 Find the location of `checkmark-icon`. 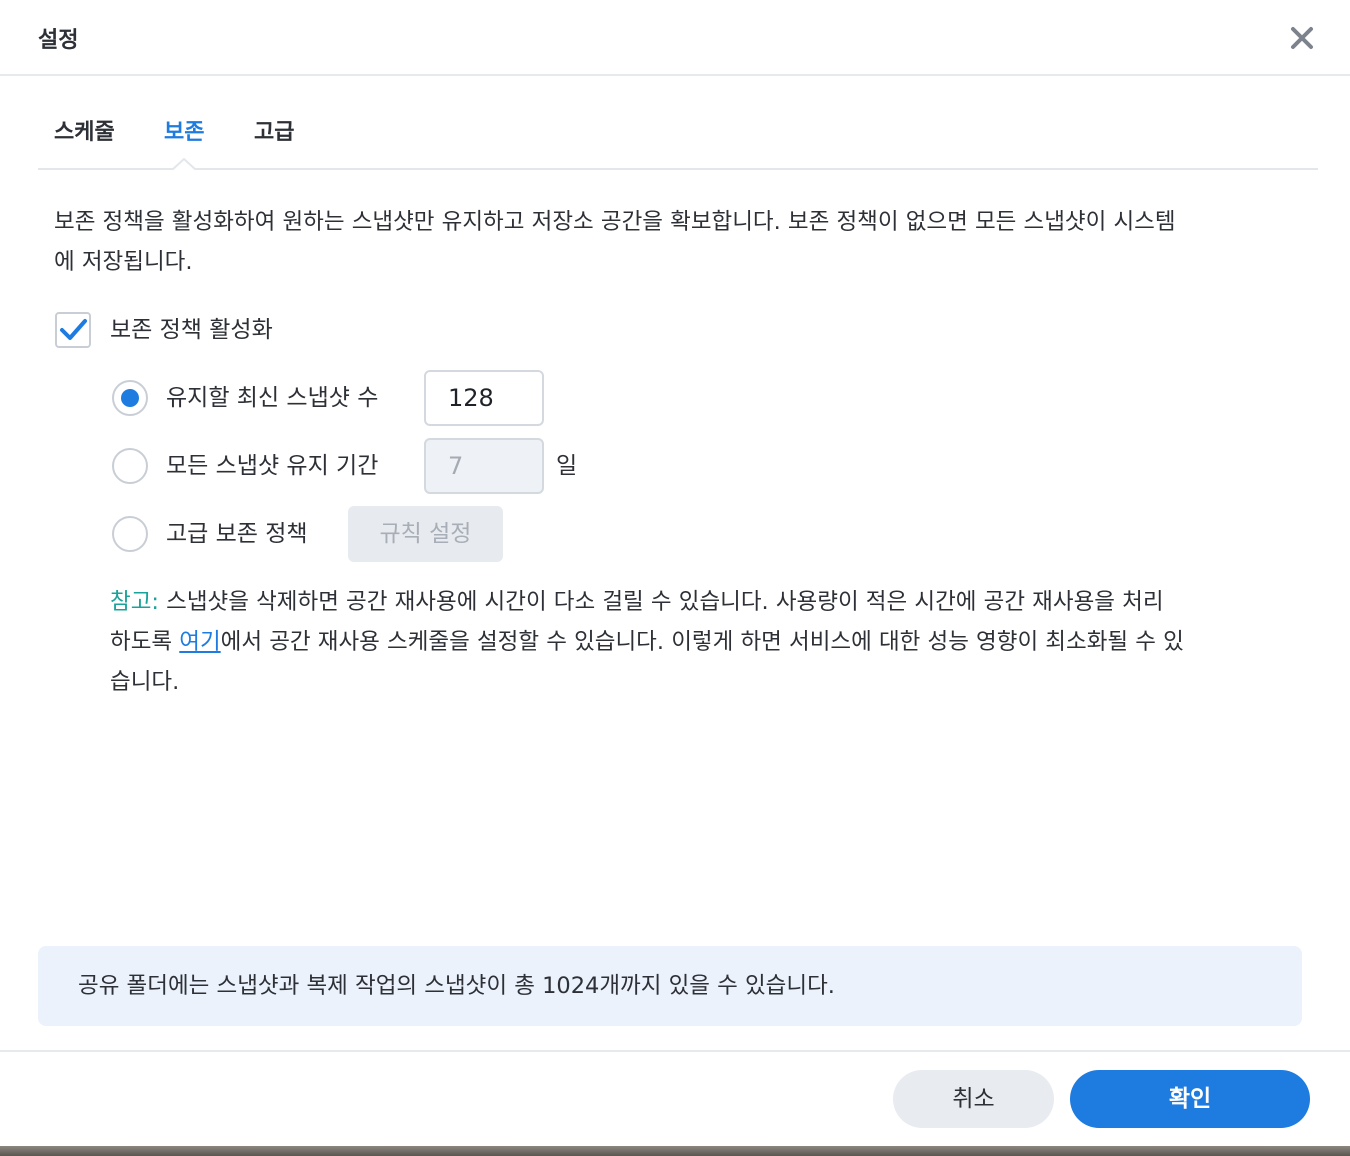

checkmark-icon is located at coordinates (73, 329).